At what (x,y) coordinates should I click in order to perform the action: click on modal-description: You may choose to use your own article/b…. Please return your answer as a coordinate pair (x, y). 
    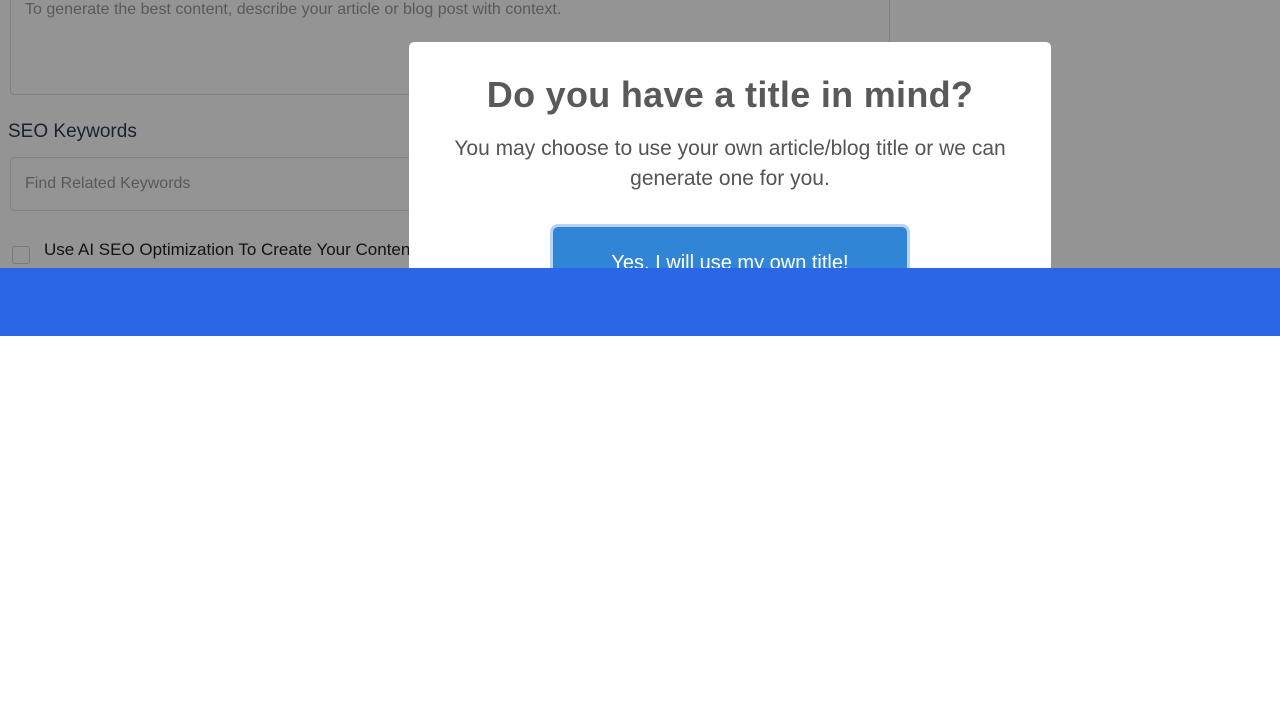
    Looking at the image, I should click on (730, 163).